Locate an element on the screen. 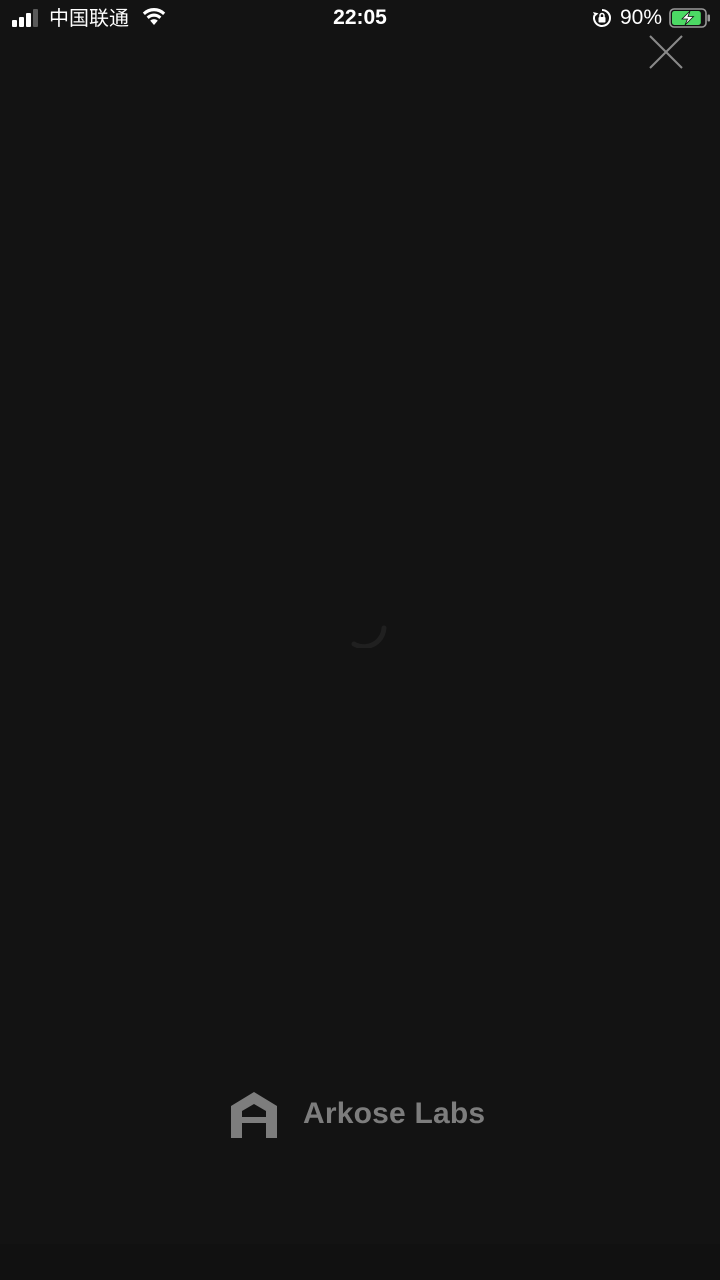  brand-footer: Arkose Labs is located at coordinates (364, 1115).